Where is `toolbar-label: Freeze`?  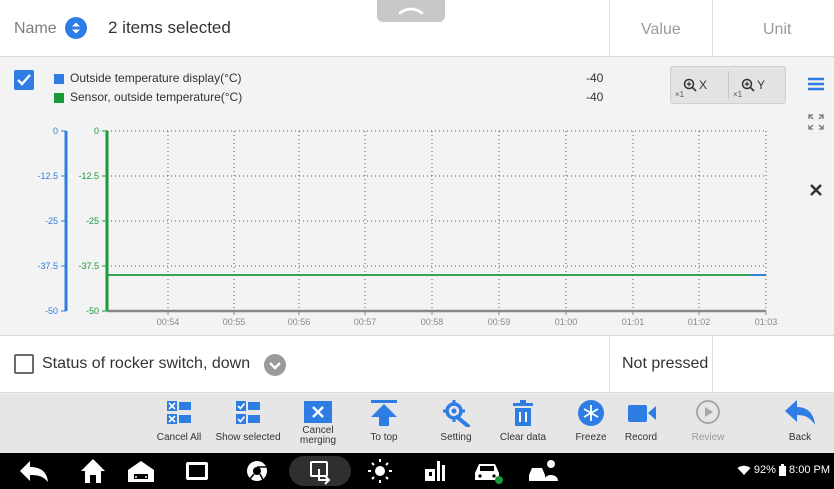
toolbar-label: Freeze is located at coordinates (591, 437).